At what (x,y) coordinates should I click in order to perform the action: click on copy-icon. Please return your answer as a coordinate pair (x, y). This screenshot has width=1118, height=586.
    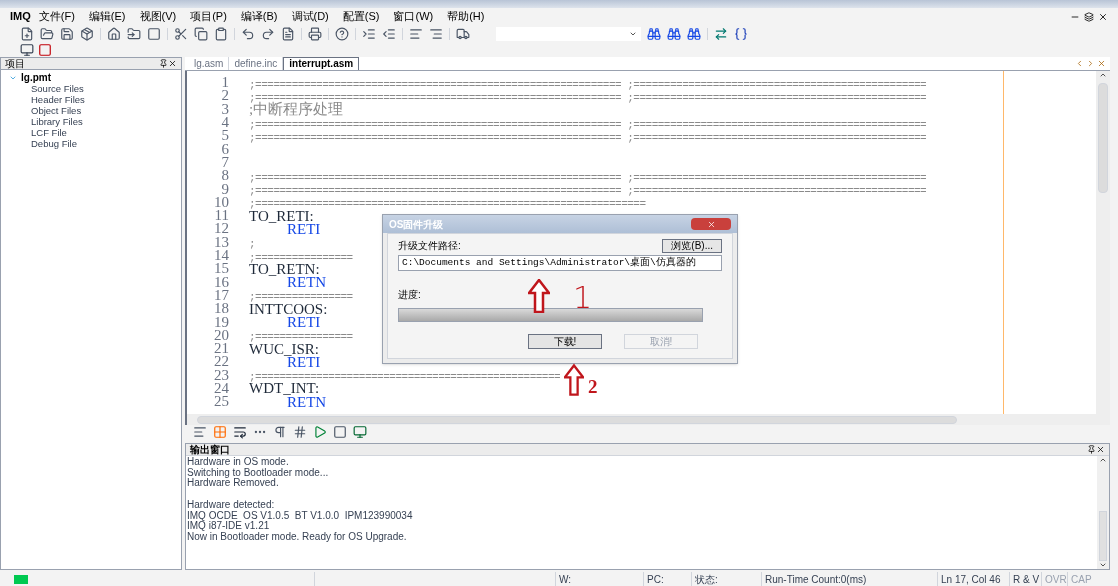
    Looking at the image, I should click on (201, 34).